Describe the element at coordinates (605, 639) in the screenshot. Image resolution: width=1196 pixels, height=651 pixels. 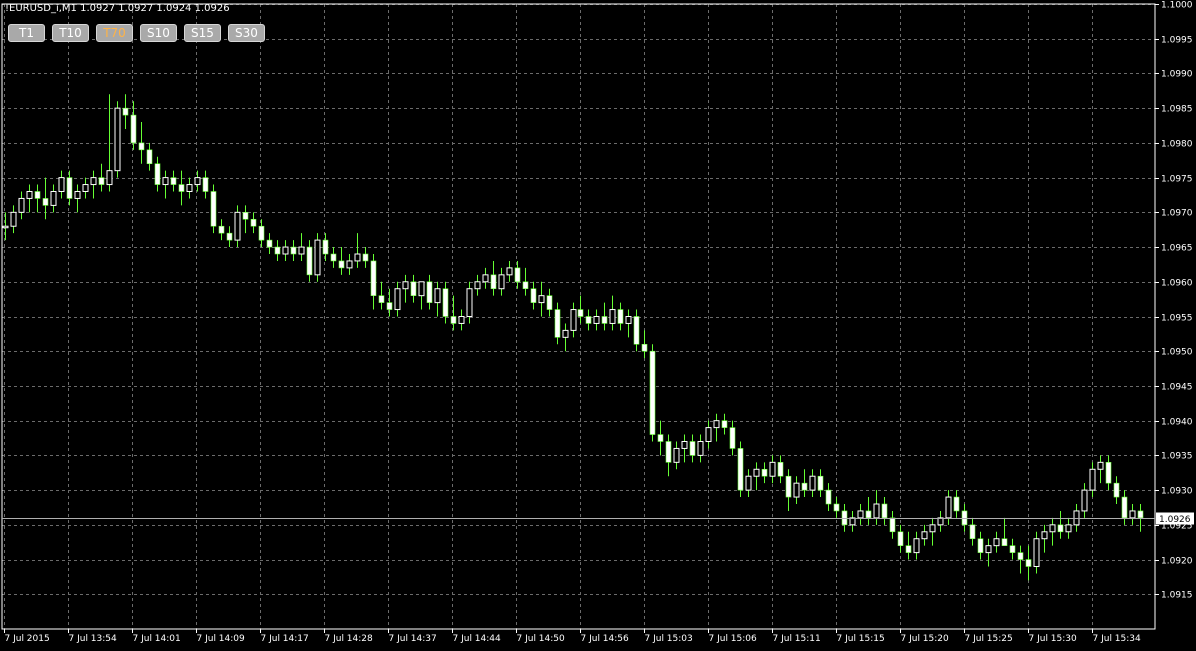
I see `x-tick-label: 7 Jul 14:56` at that location.